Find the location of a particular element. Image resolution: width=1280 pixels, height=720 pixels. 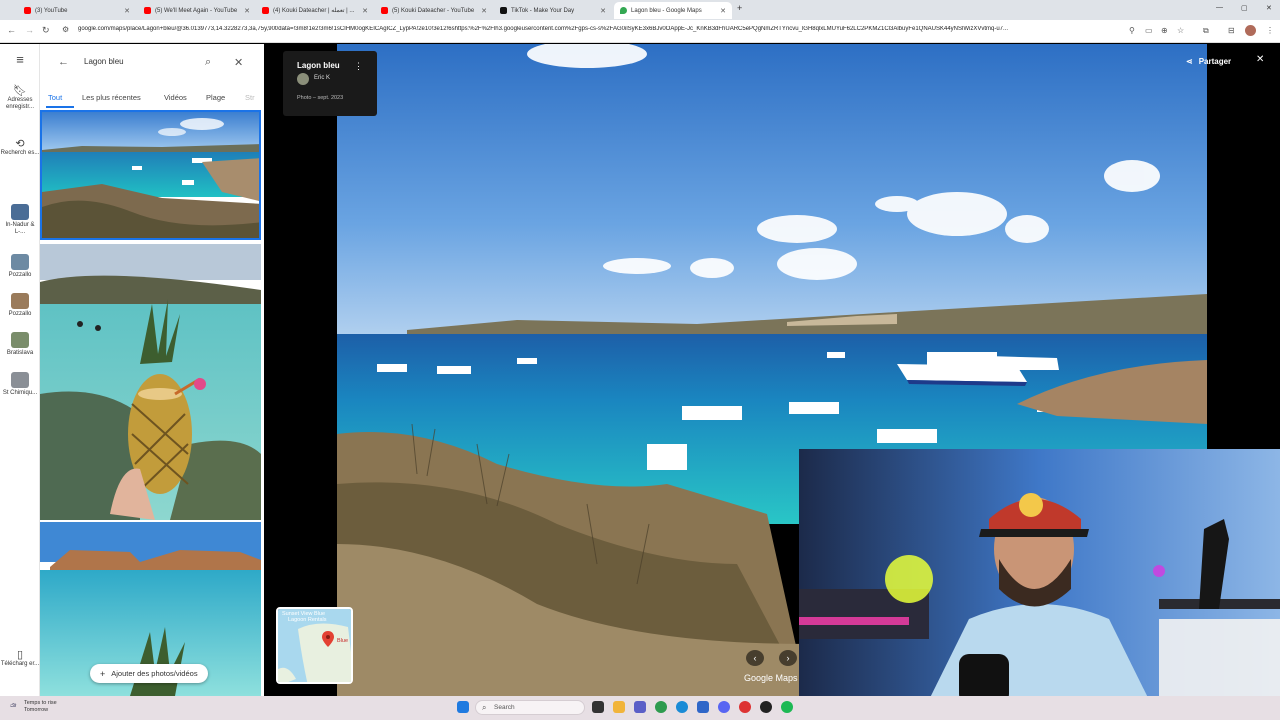

tab-beach: Plage is located at coordinates (215, 97).